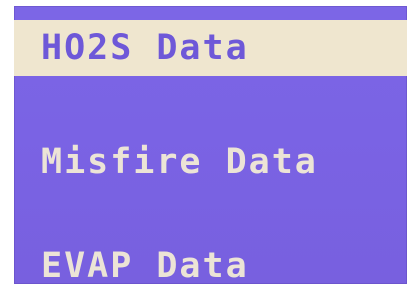 Image resolution: width=419 pixels, height=290 pixels. I want to click on menu-item-evap-data: EVAP Data, so click(210, 262).